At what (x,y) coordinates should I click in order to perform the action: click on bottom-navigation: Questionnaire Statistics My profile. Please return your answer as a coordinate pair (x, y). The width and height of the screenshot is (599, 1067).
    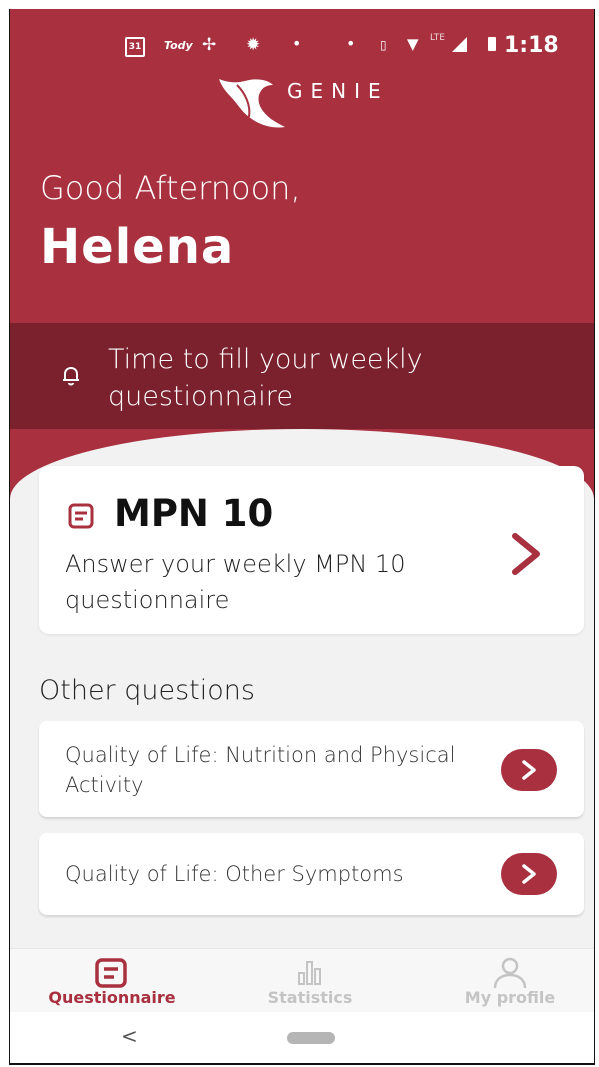
    Looking at the image, I should click on (302, 980).